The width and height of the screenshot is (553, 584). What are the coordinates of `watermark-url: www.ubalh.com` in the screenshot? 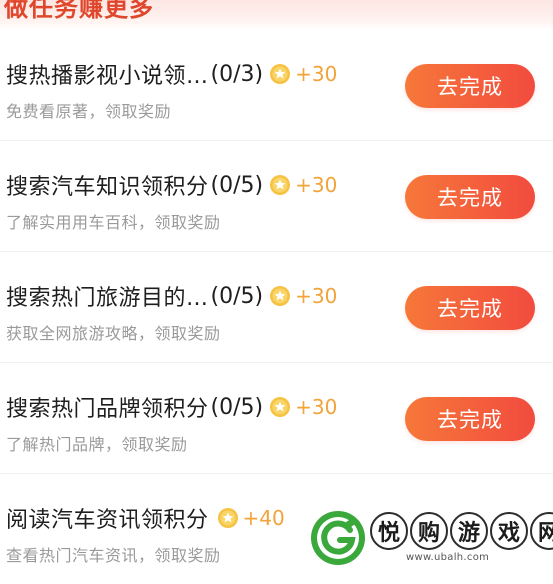 It's located at (448, 557).